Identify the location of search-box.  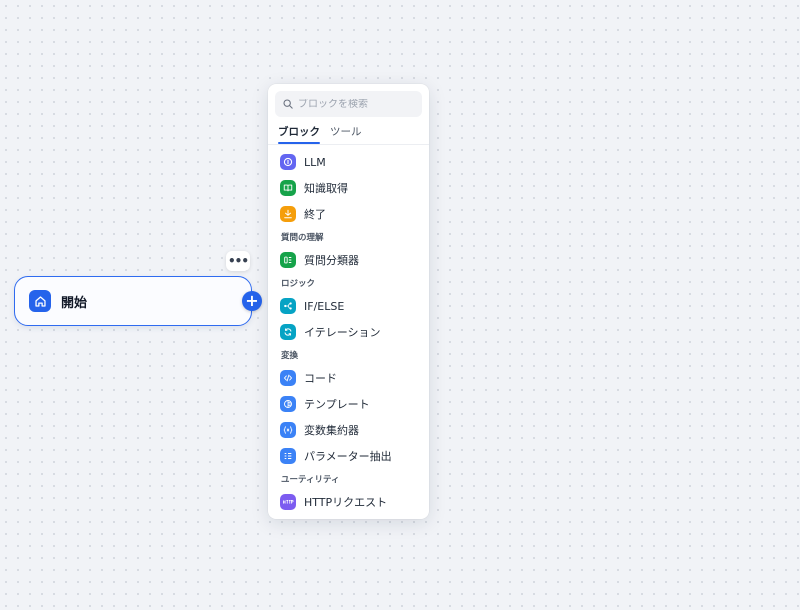
(348, 104).